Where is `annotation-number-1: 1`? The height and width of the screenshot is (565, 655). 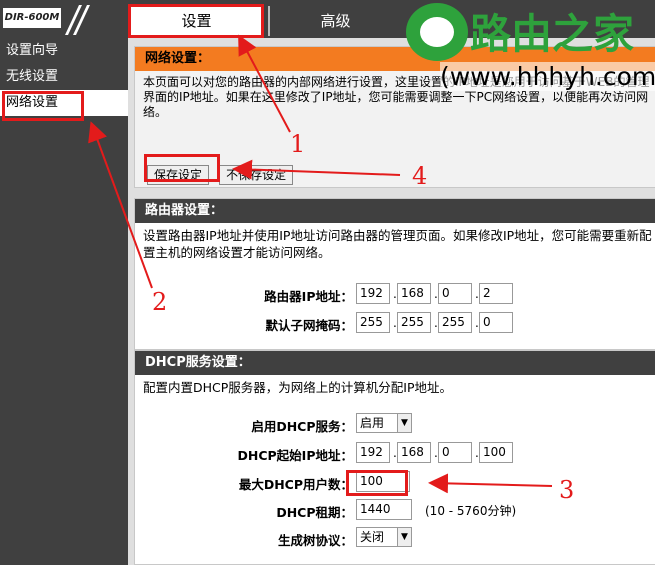
annotation-number-1: 1 is located at coordinates (298, 144).